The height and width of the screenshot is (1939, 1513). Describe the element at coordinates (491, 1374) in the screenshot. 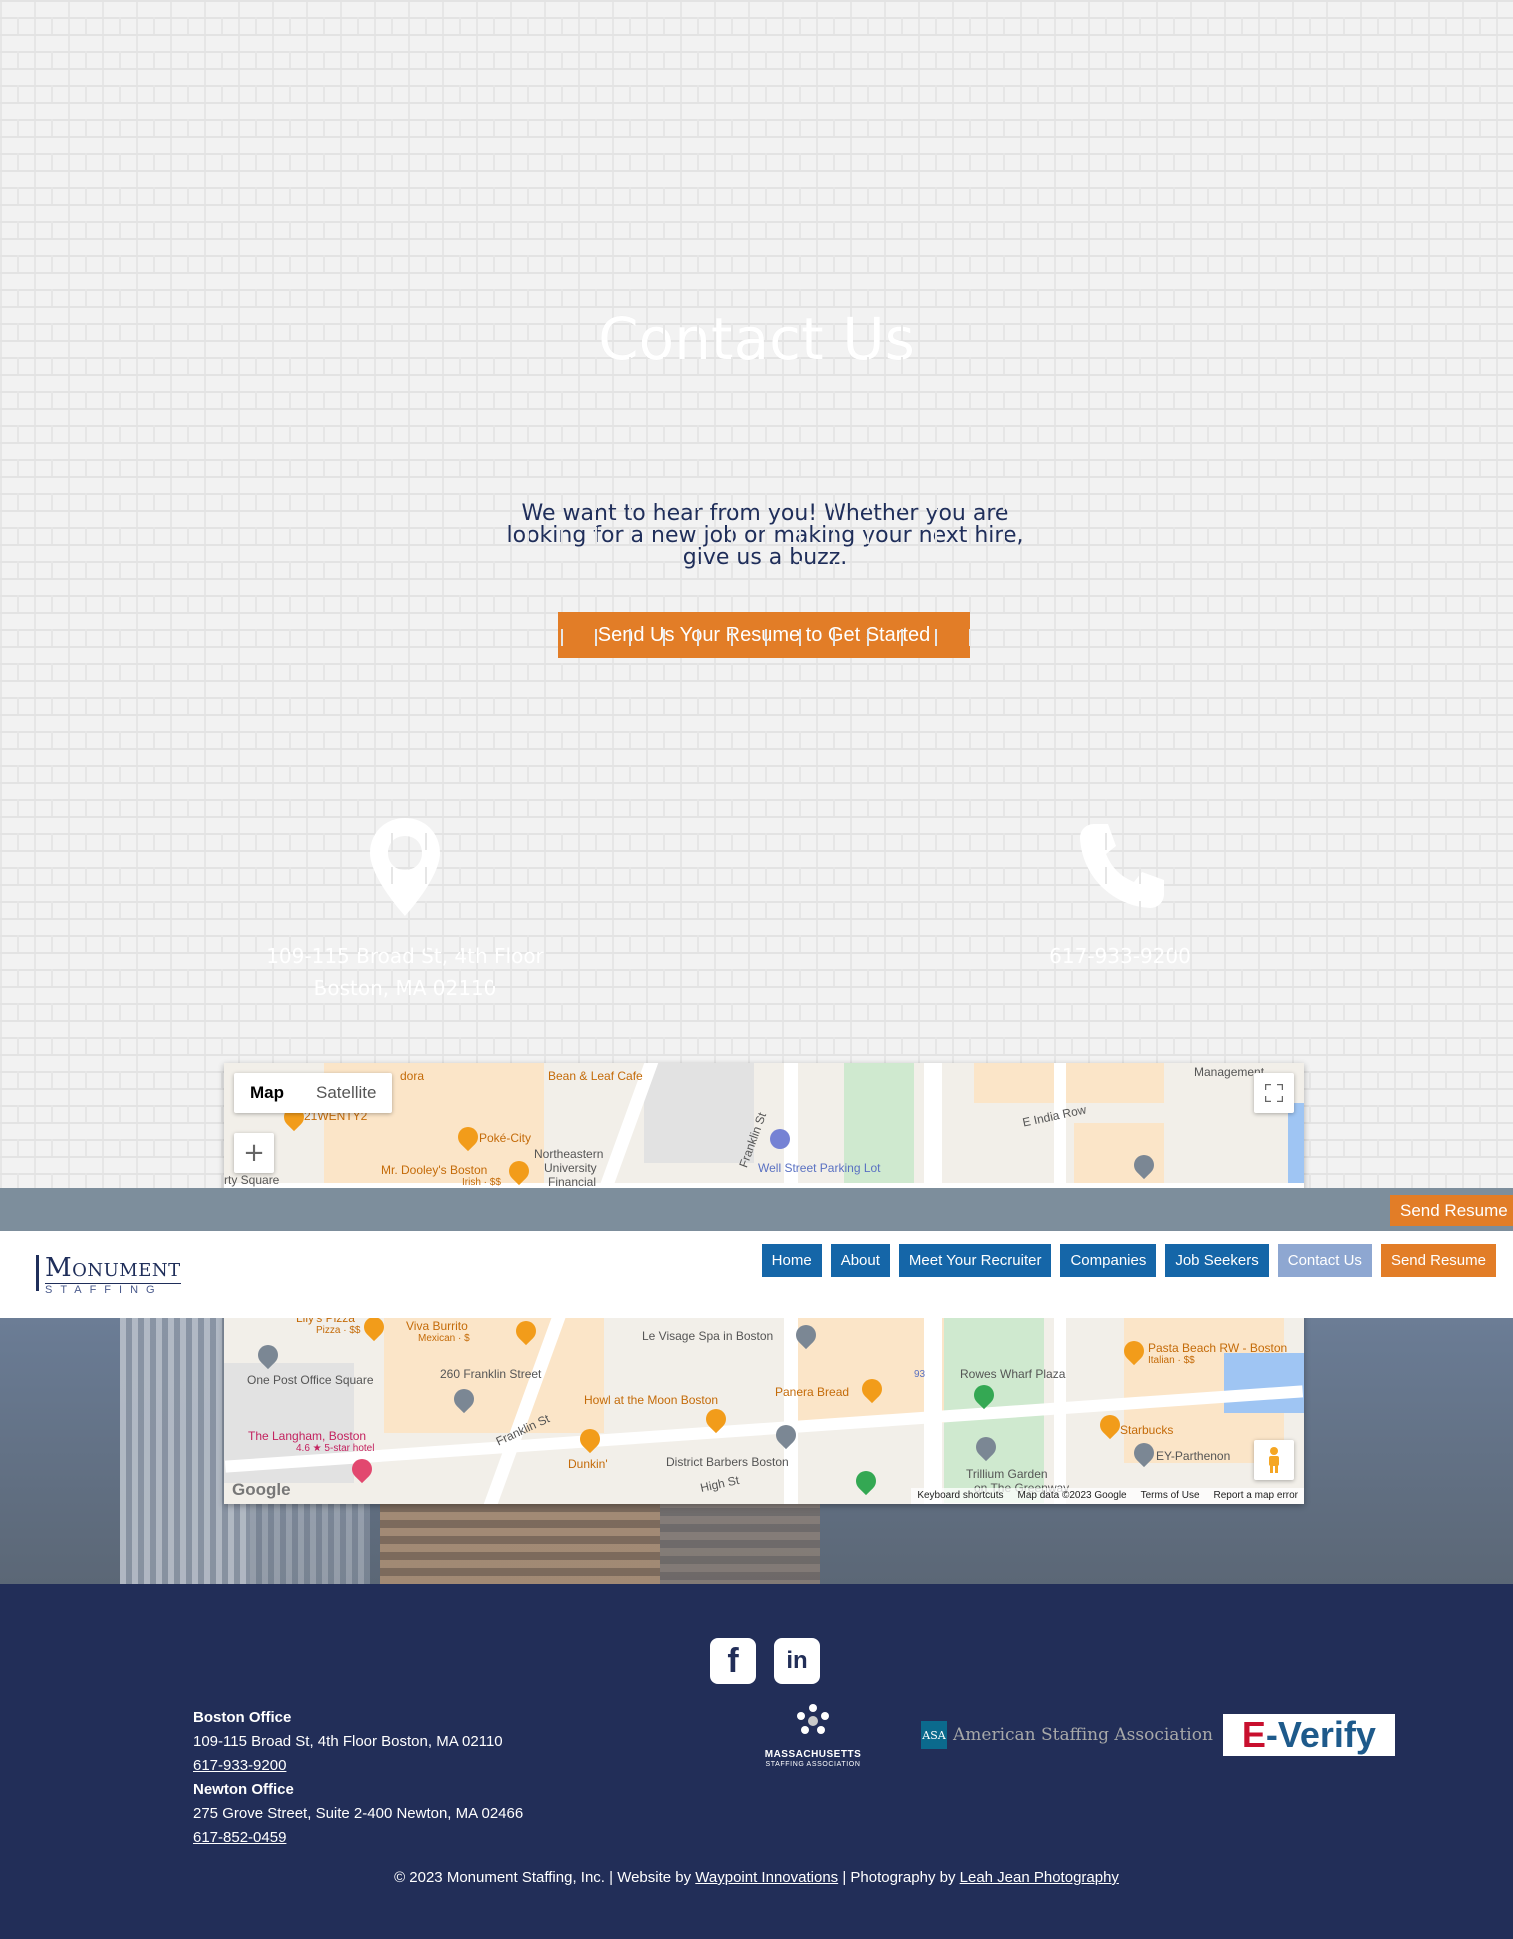

I see `map-label: 260 Franklin Street` at that location.